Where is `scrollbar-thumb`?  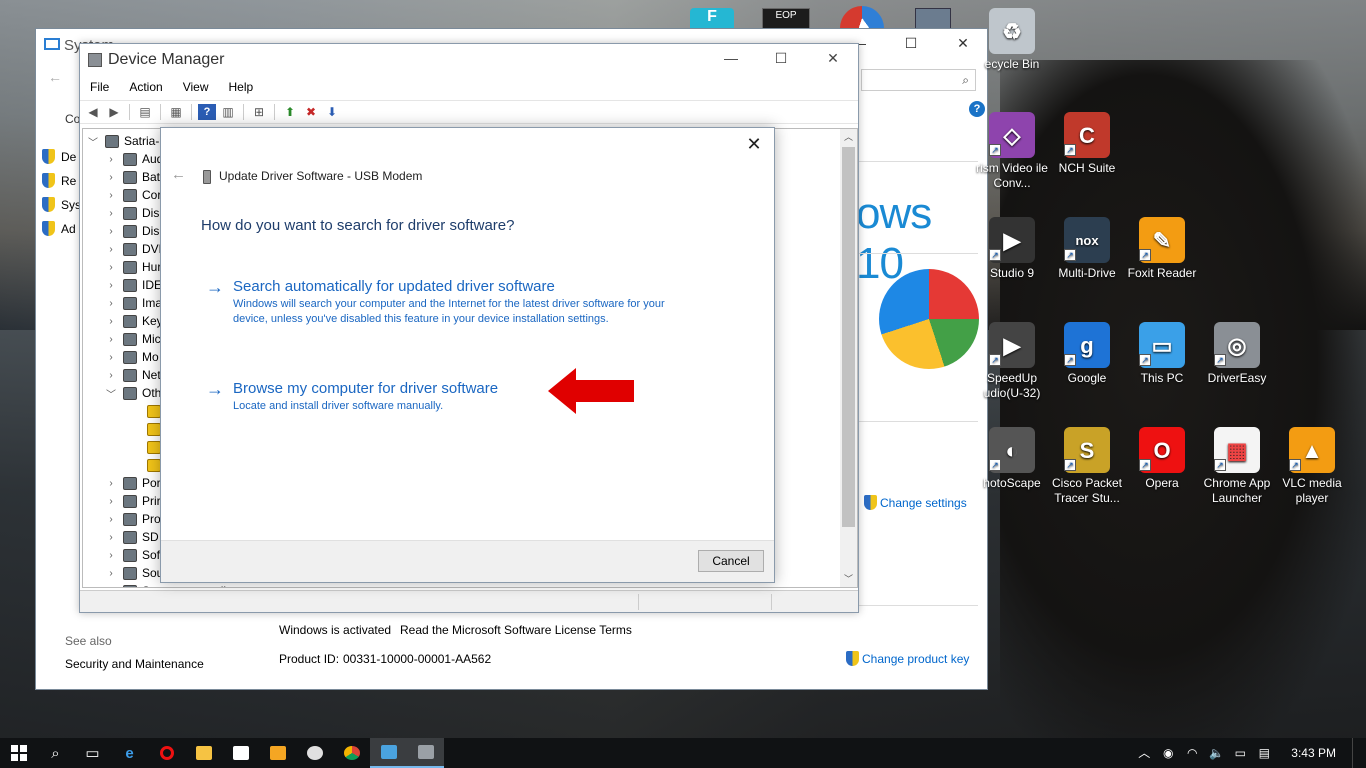 scrollbar-thumb is located at coordinates (848, 337).